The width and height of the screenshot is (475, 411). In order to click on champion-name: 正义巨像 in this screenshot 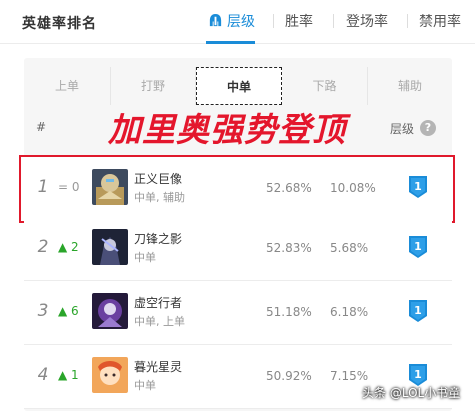, I will do `click(158, 179)`.